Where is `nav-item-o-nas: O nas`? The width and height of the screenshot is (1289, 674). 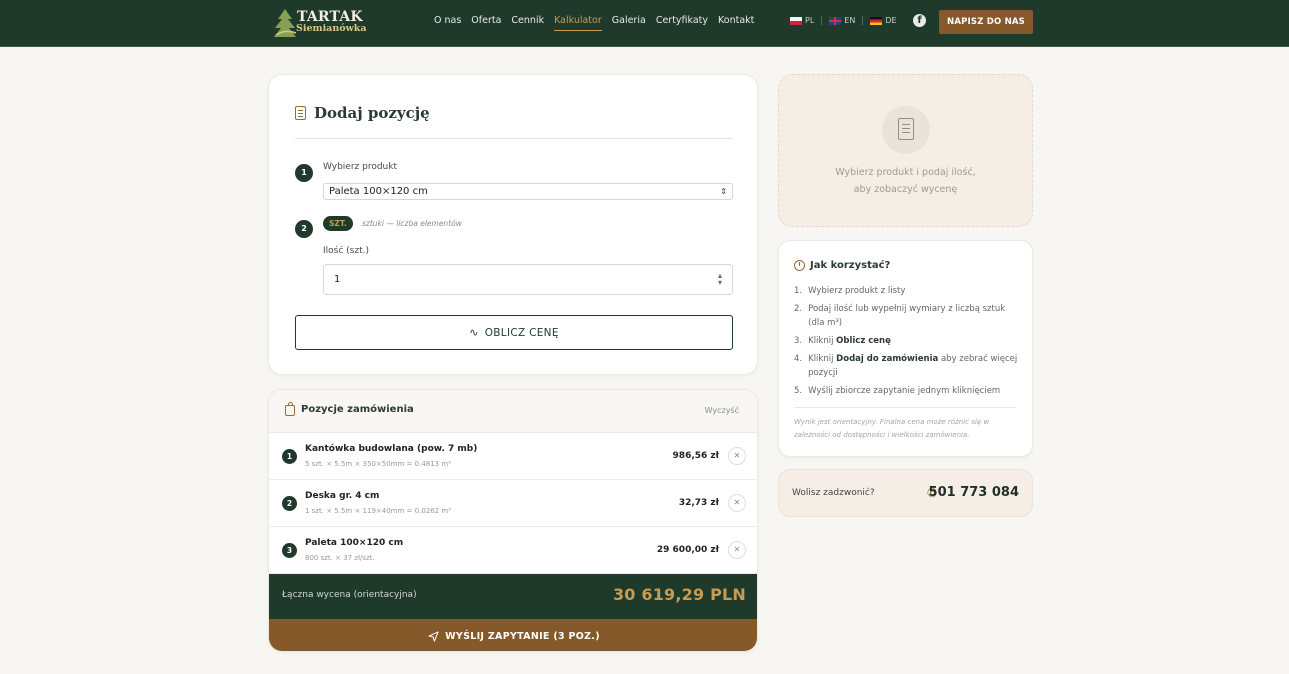
nav-item-o-nas: O nas is located at coordinates (447, 23).